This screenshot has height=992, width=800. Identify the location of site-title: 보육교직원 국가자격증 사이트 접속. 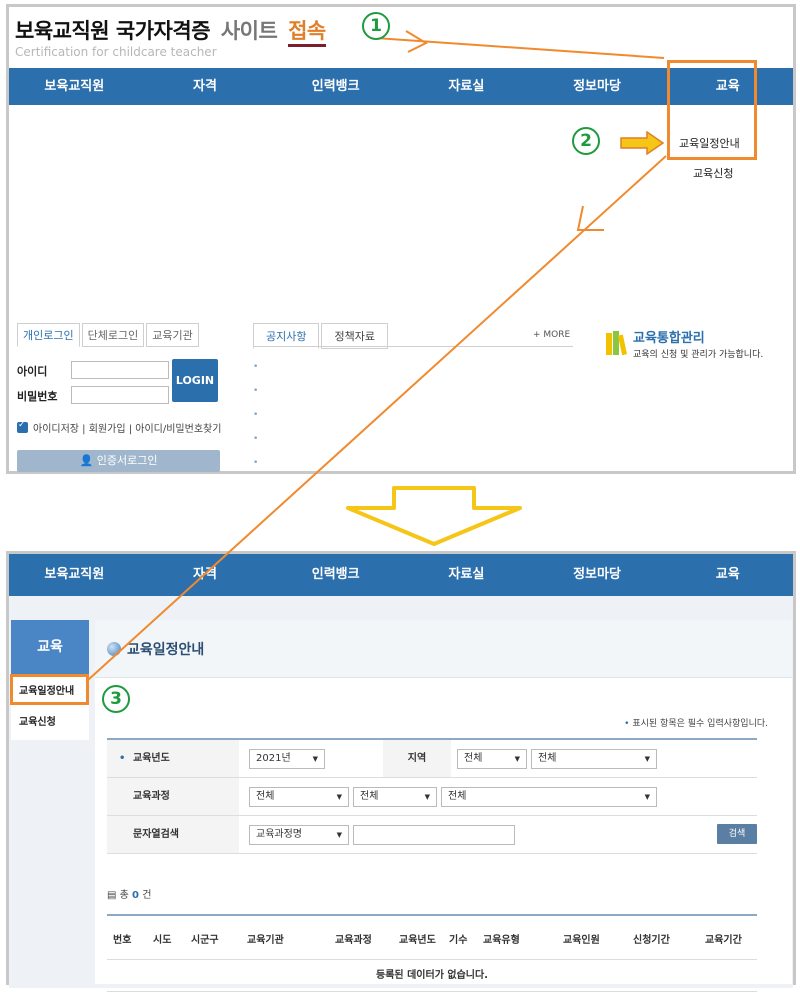
(170, 30).